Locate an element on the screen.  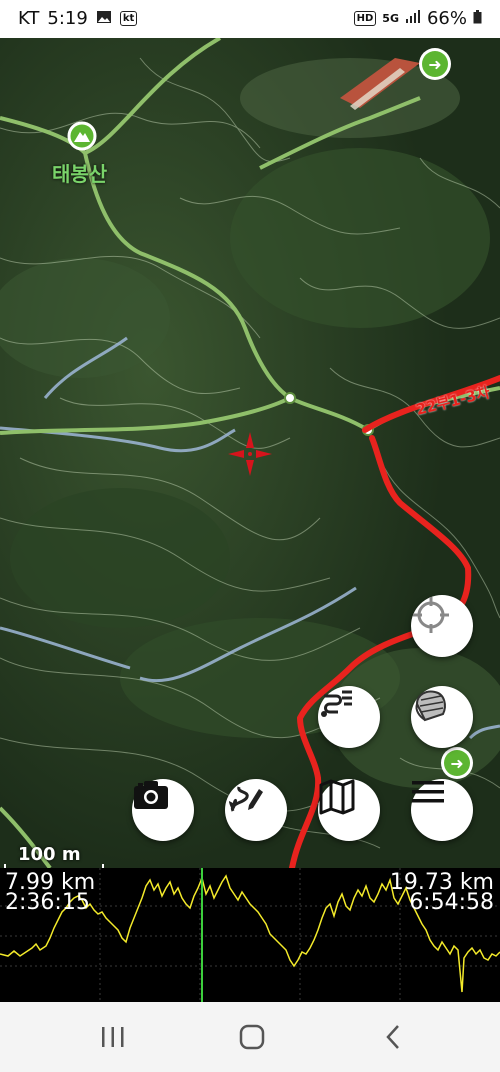
track-list-button is located at coordinates (349, 717).